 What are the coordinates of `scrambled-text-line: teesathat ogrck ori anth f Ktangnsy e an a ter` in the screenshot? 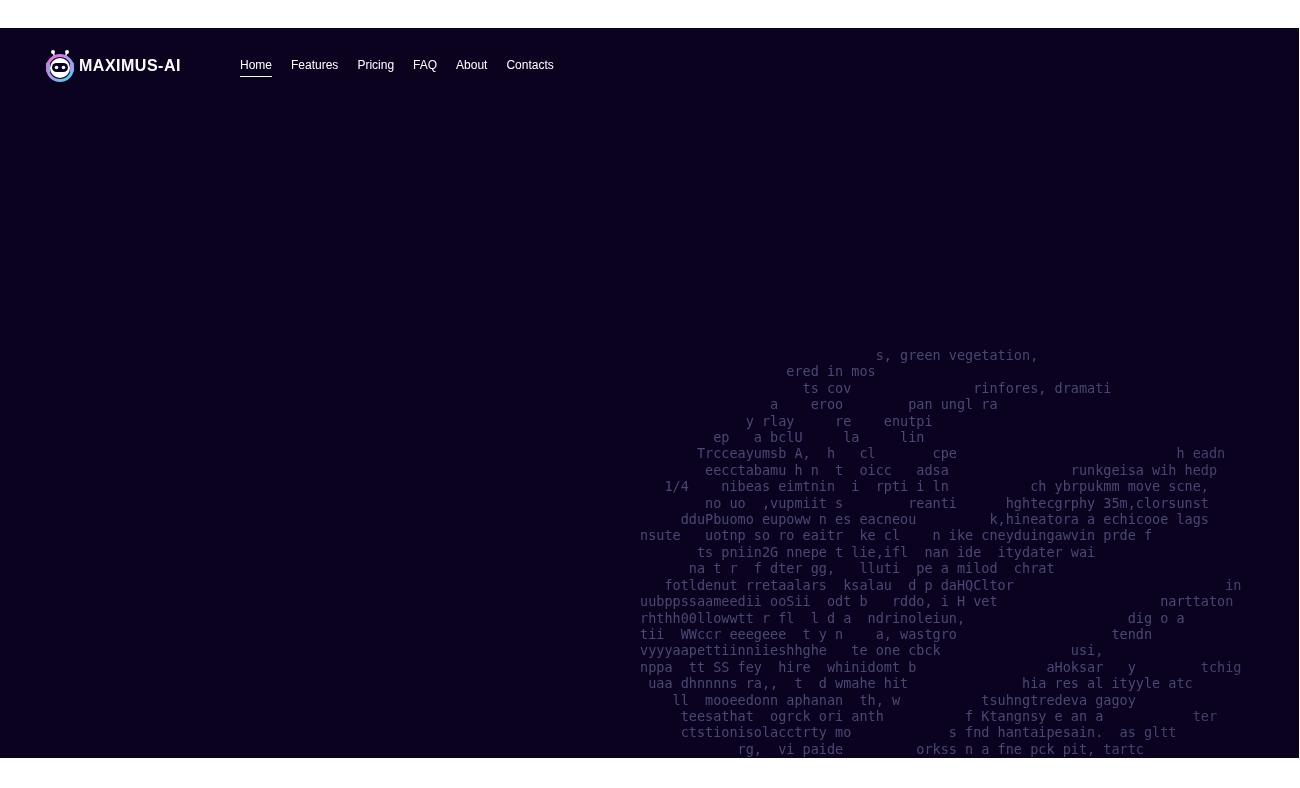 It's located at (948, 716).